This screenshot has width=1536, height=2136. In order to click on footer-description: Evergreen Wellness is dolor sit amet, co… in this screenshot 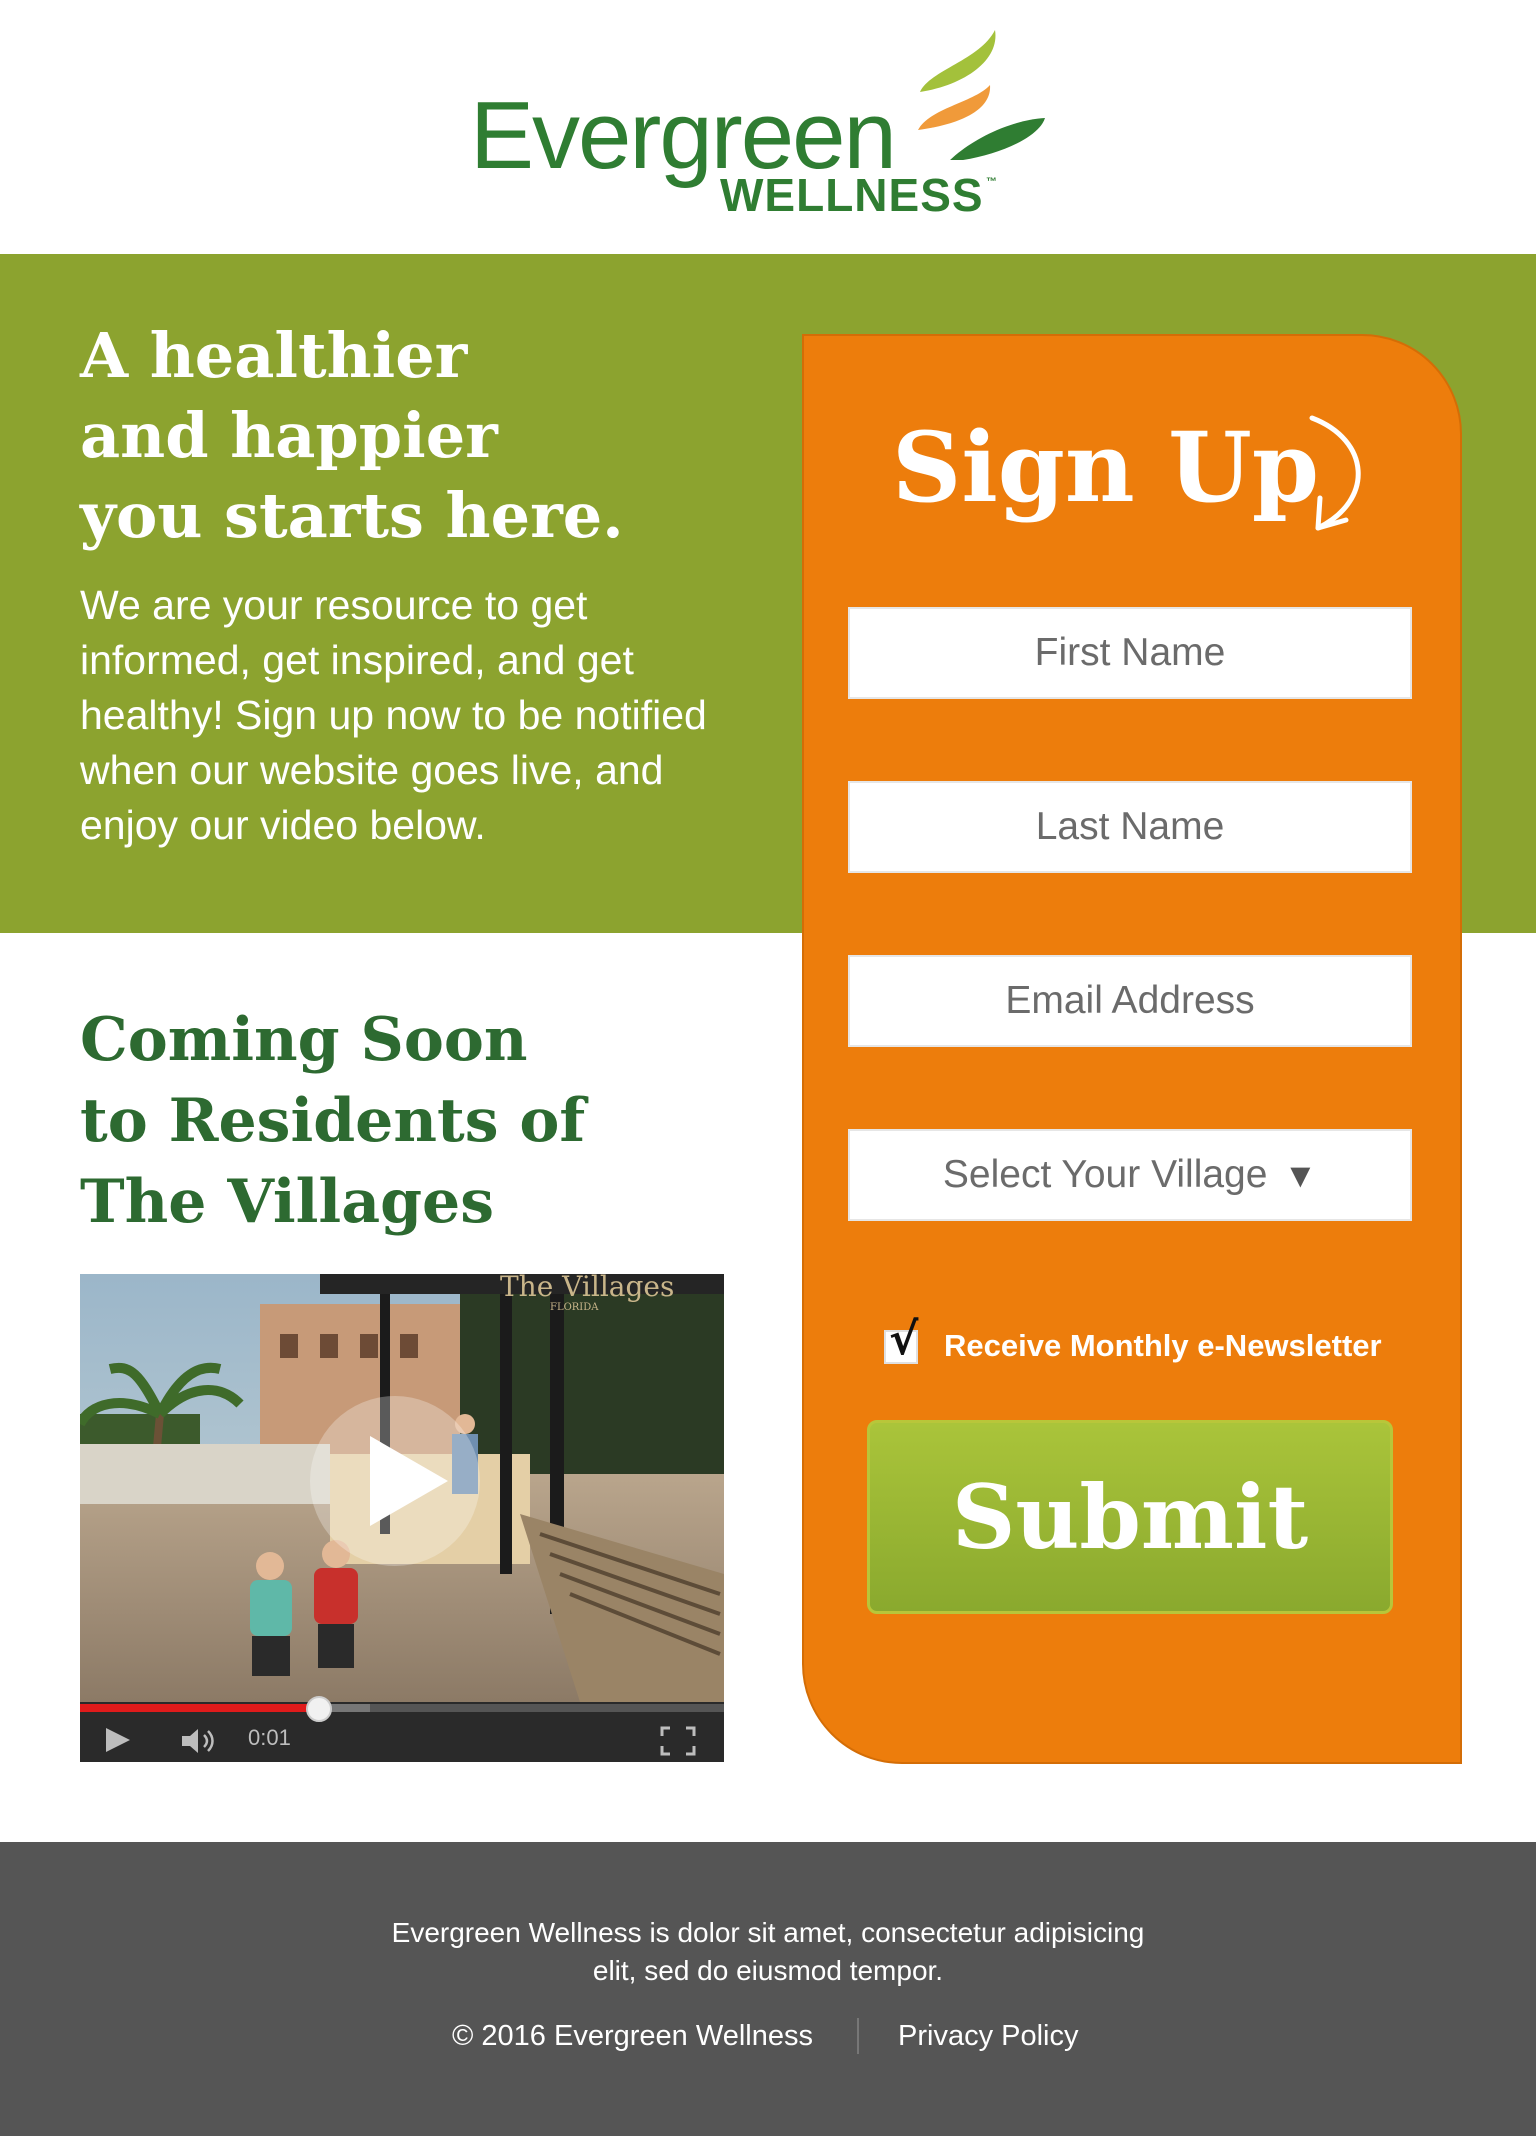, I will do `click(768, 1951)`.